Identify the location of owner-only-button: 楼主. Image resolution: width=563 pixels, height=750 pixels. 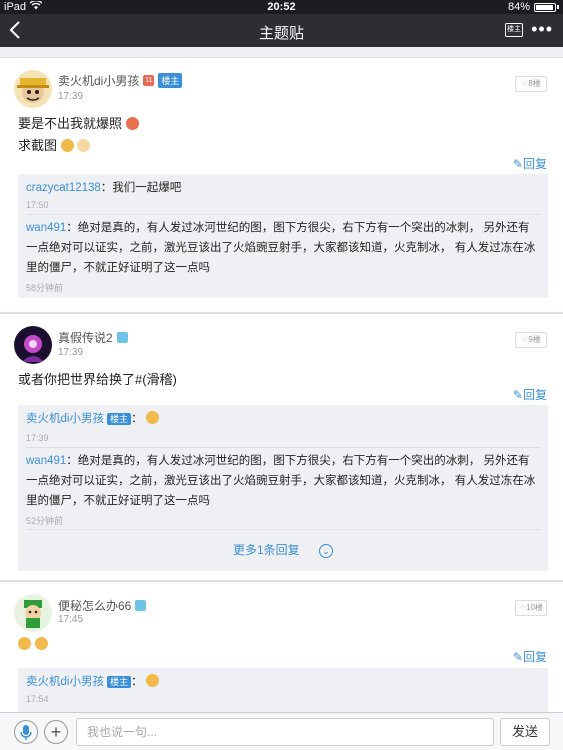
(514, 30).